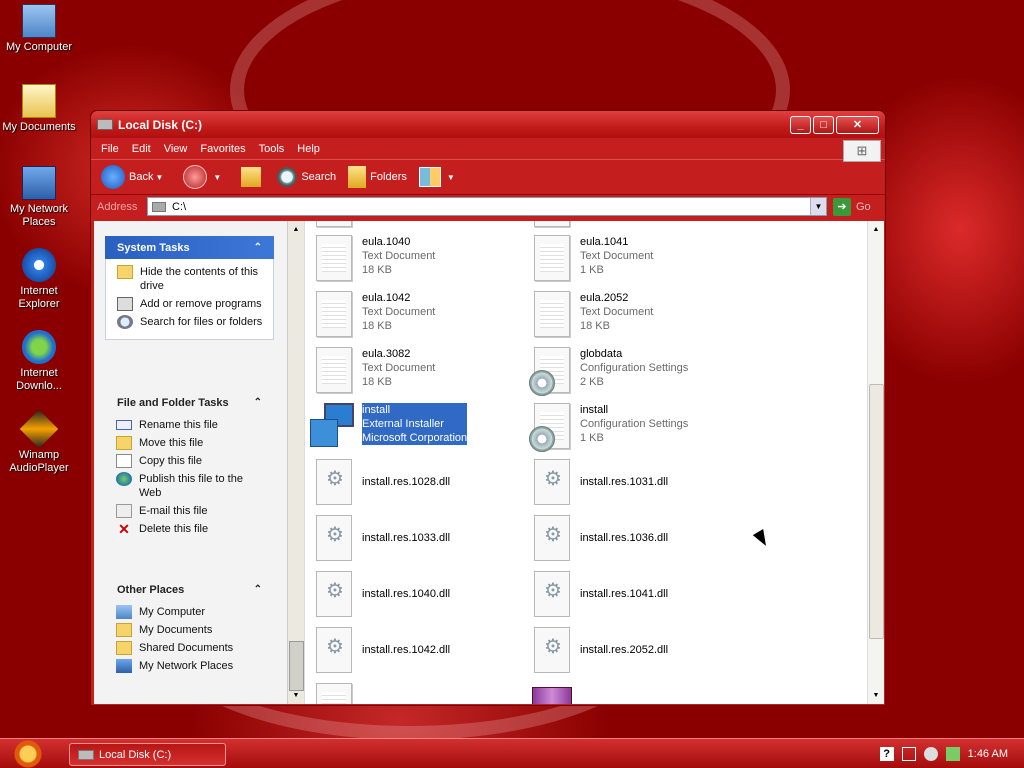  Describe the element at coordinates (857, 124) in the screenshot. I see `close-button: ✕` at that location.